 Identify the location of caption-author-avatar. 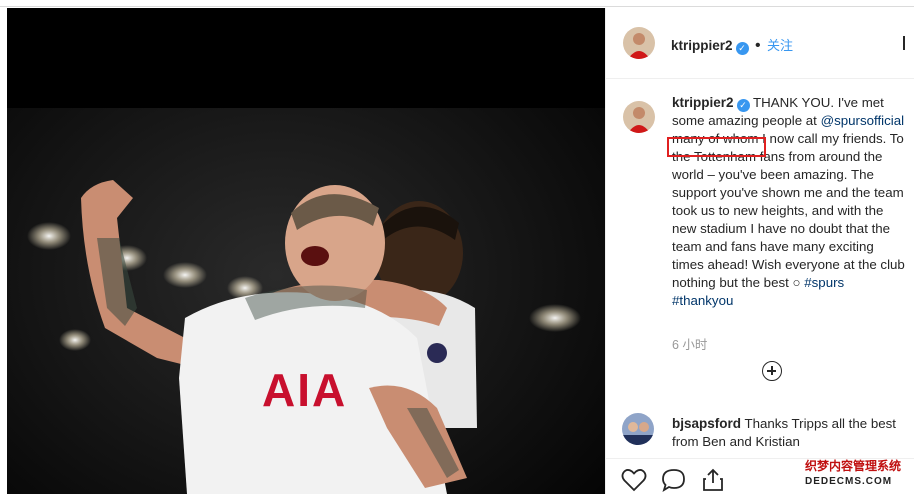
(639, 117).